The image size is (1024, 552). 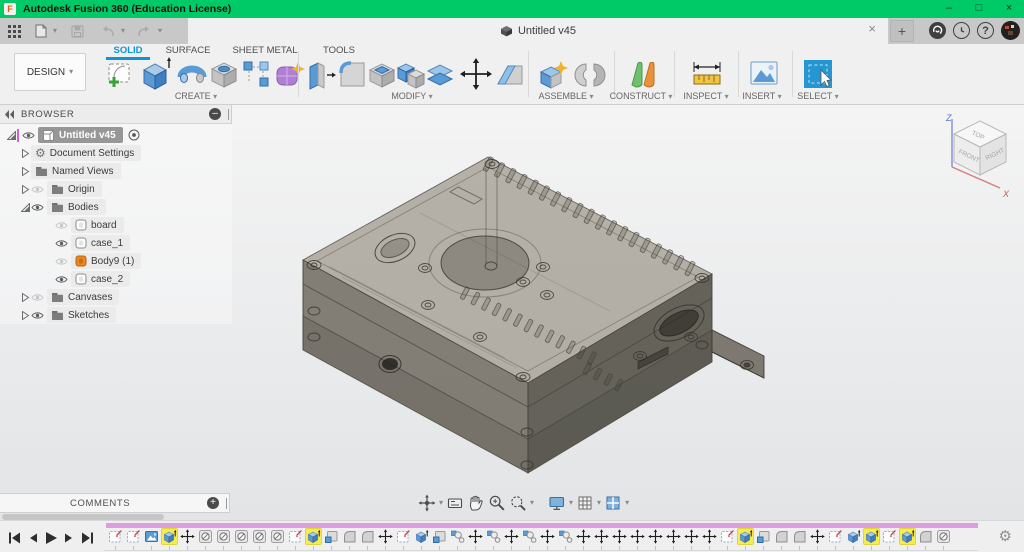 What do you see at coordinates (455, 503) in the screenshot?
I see `look-at-icon` at bounding box center [455, 503].